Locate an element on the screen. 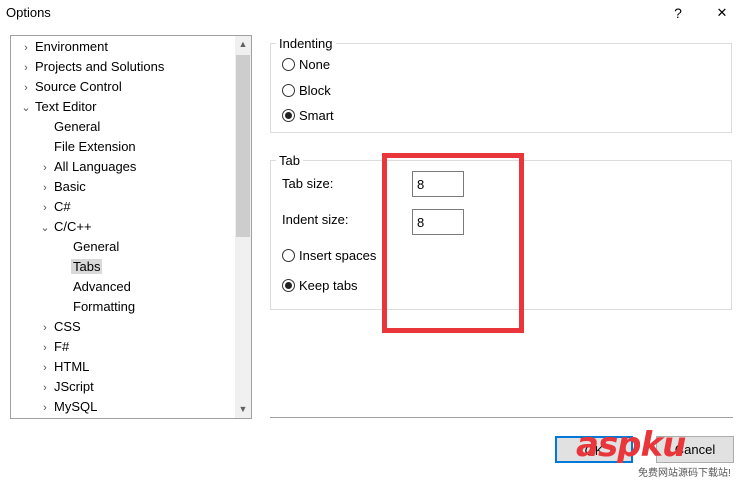  tree-item: › Basic is located at coordinates (63, 187).